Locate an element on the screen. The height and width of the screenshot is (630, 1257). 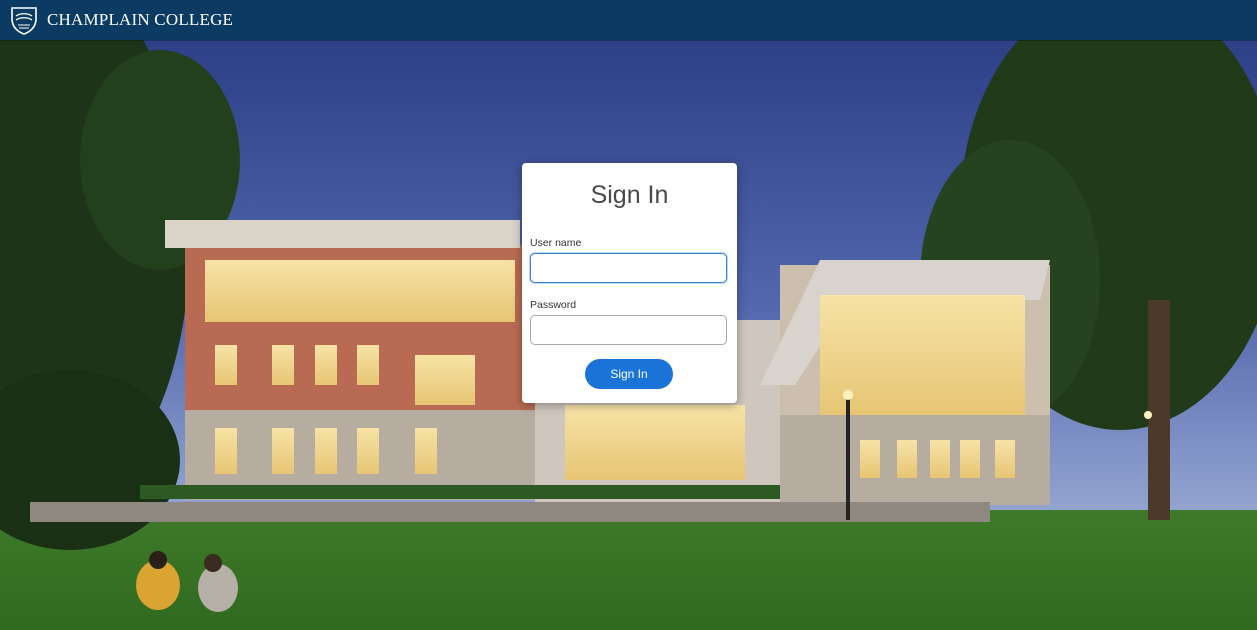
username-label: User name is located at coordinates (556, 243).